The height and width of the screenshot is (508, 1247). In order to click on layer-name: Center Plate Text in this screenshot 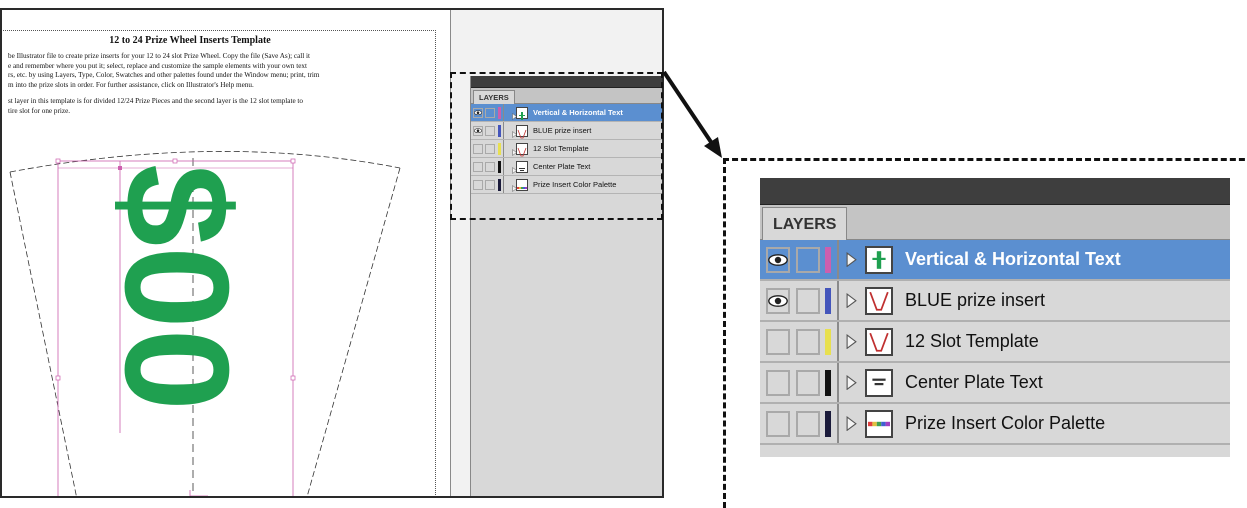, I will do `click(974, 382)`.